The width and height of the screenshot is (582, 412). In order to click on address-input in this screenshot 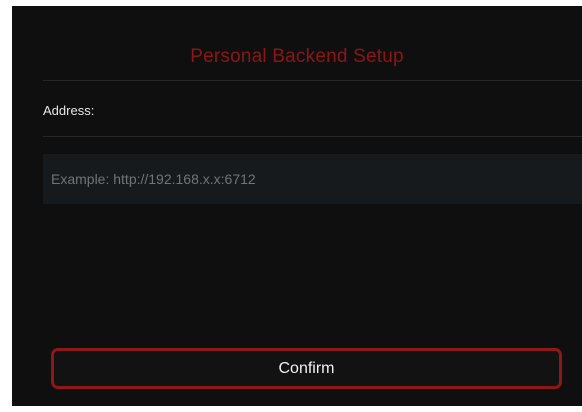, I will do `click(312, 179)`.